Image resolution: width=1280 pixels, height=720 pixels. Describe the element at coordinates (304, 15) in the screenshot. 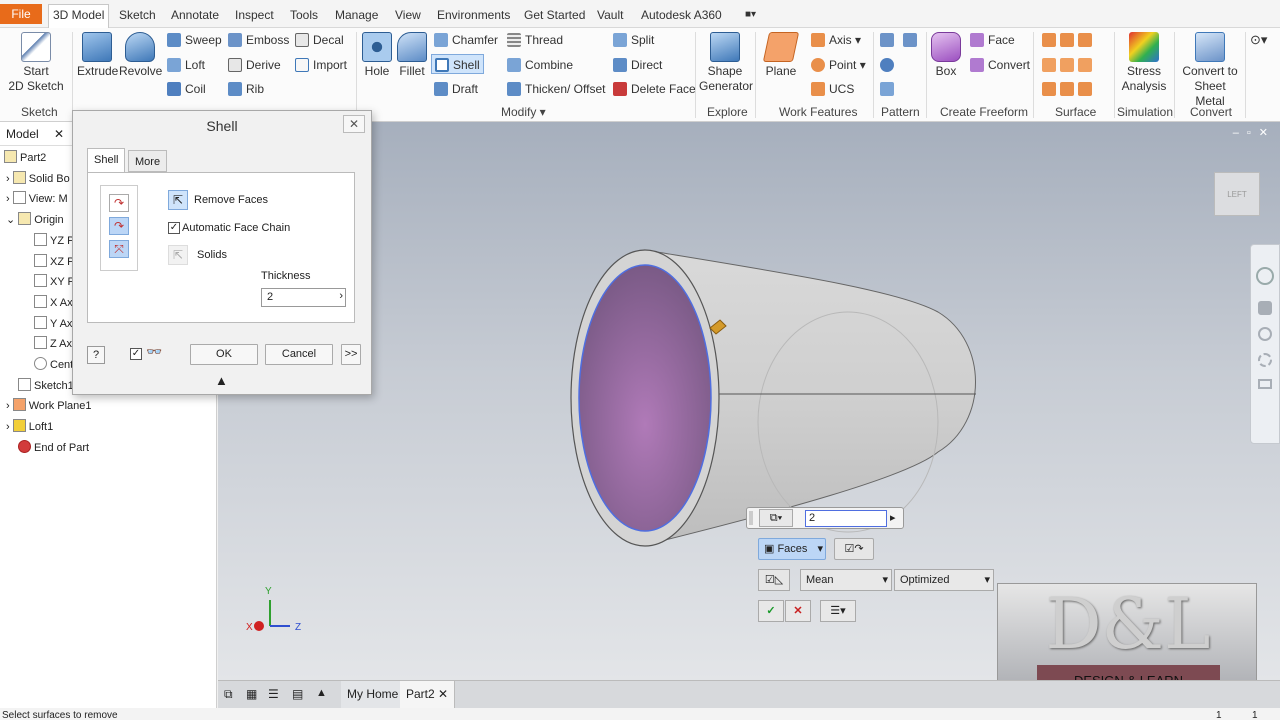

I see `tab-tools: Tools` at that location.